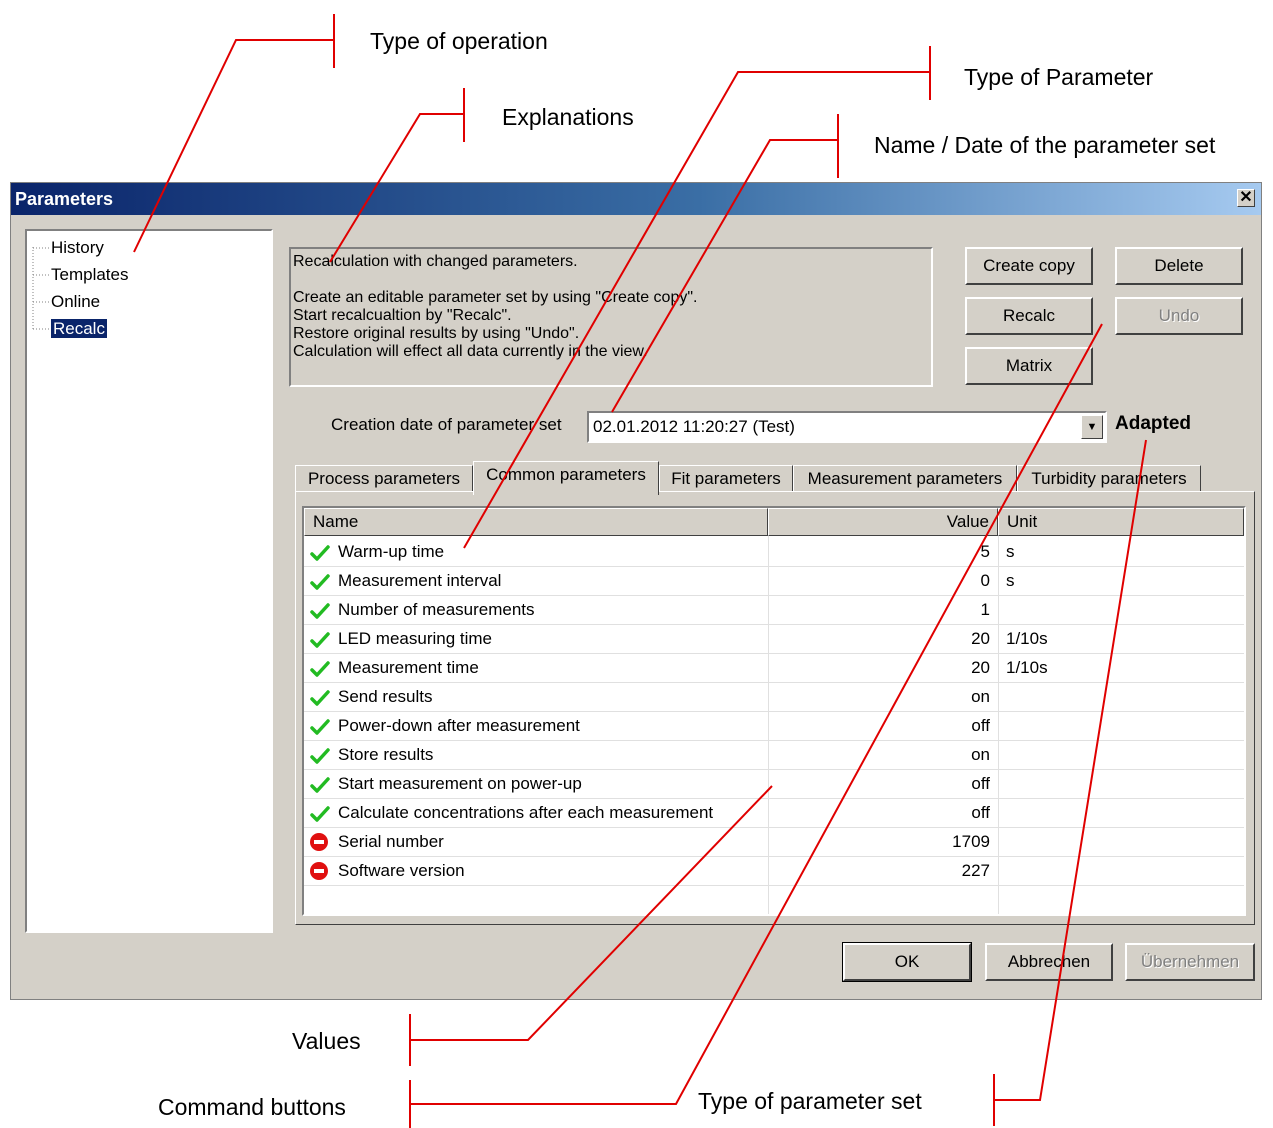  What do you see at coordinates (774, 610) in the screenshot?
I see `table-row: Number of measurements 1` at bounding box center [774, 610].